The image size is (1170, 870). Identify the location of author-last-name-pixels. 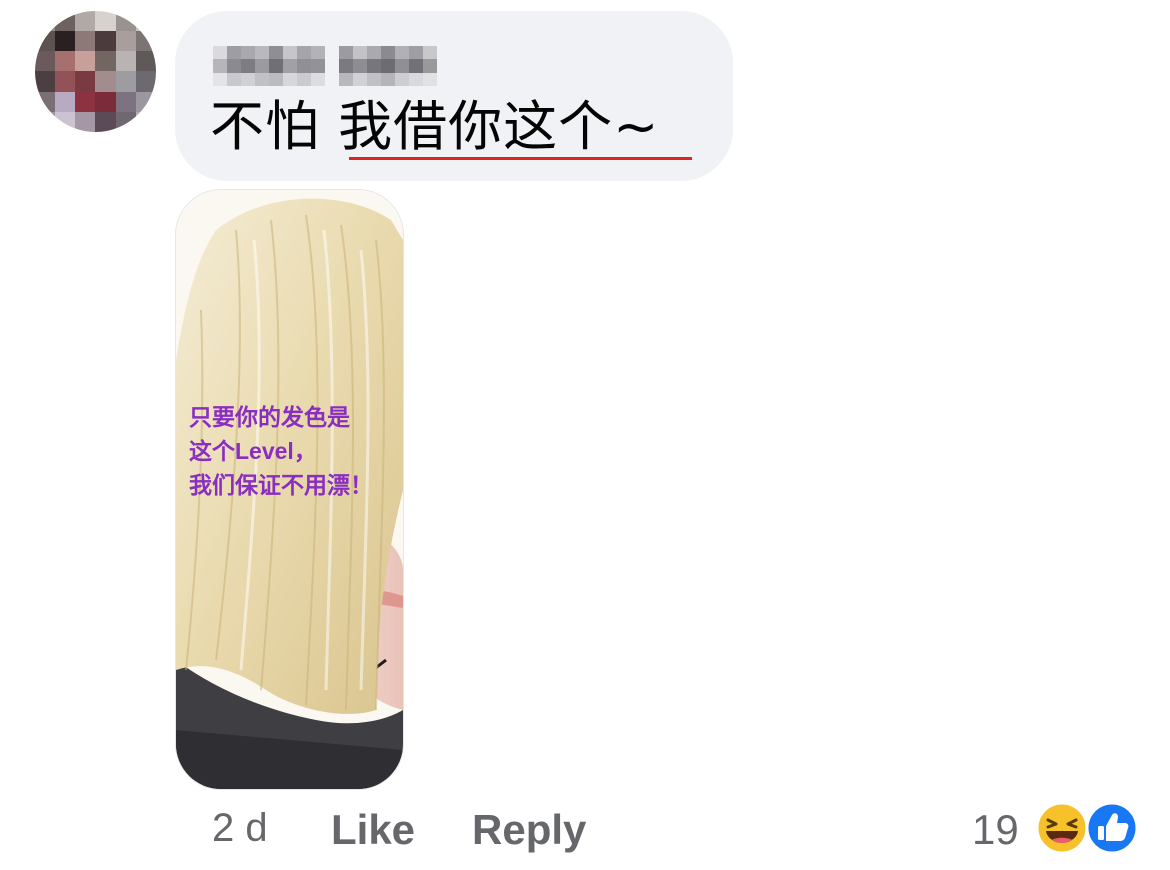
(388, 66).